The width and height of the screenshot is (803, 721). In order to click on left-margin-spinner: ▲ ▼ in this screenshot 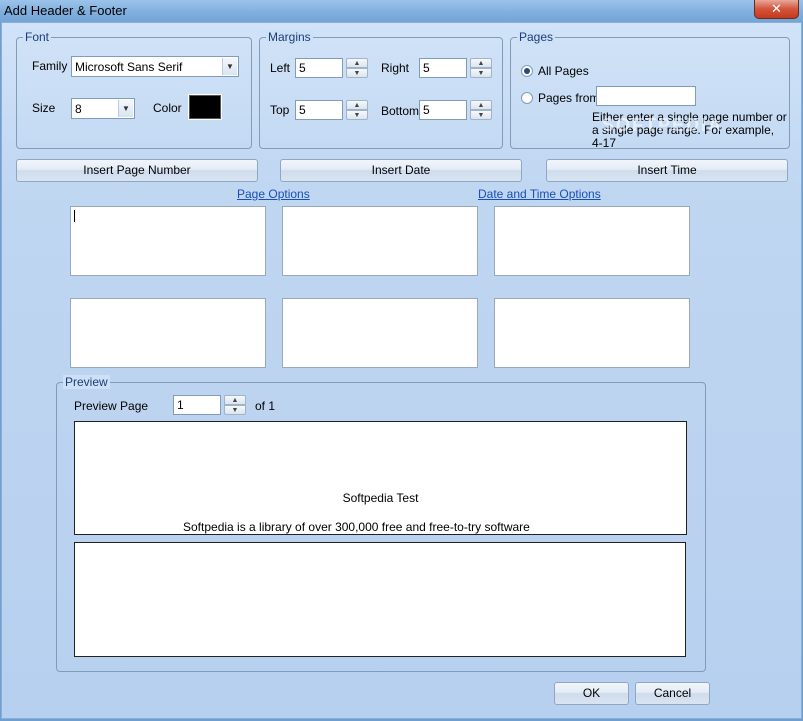, I will do `click(357, 68)`.